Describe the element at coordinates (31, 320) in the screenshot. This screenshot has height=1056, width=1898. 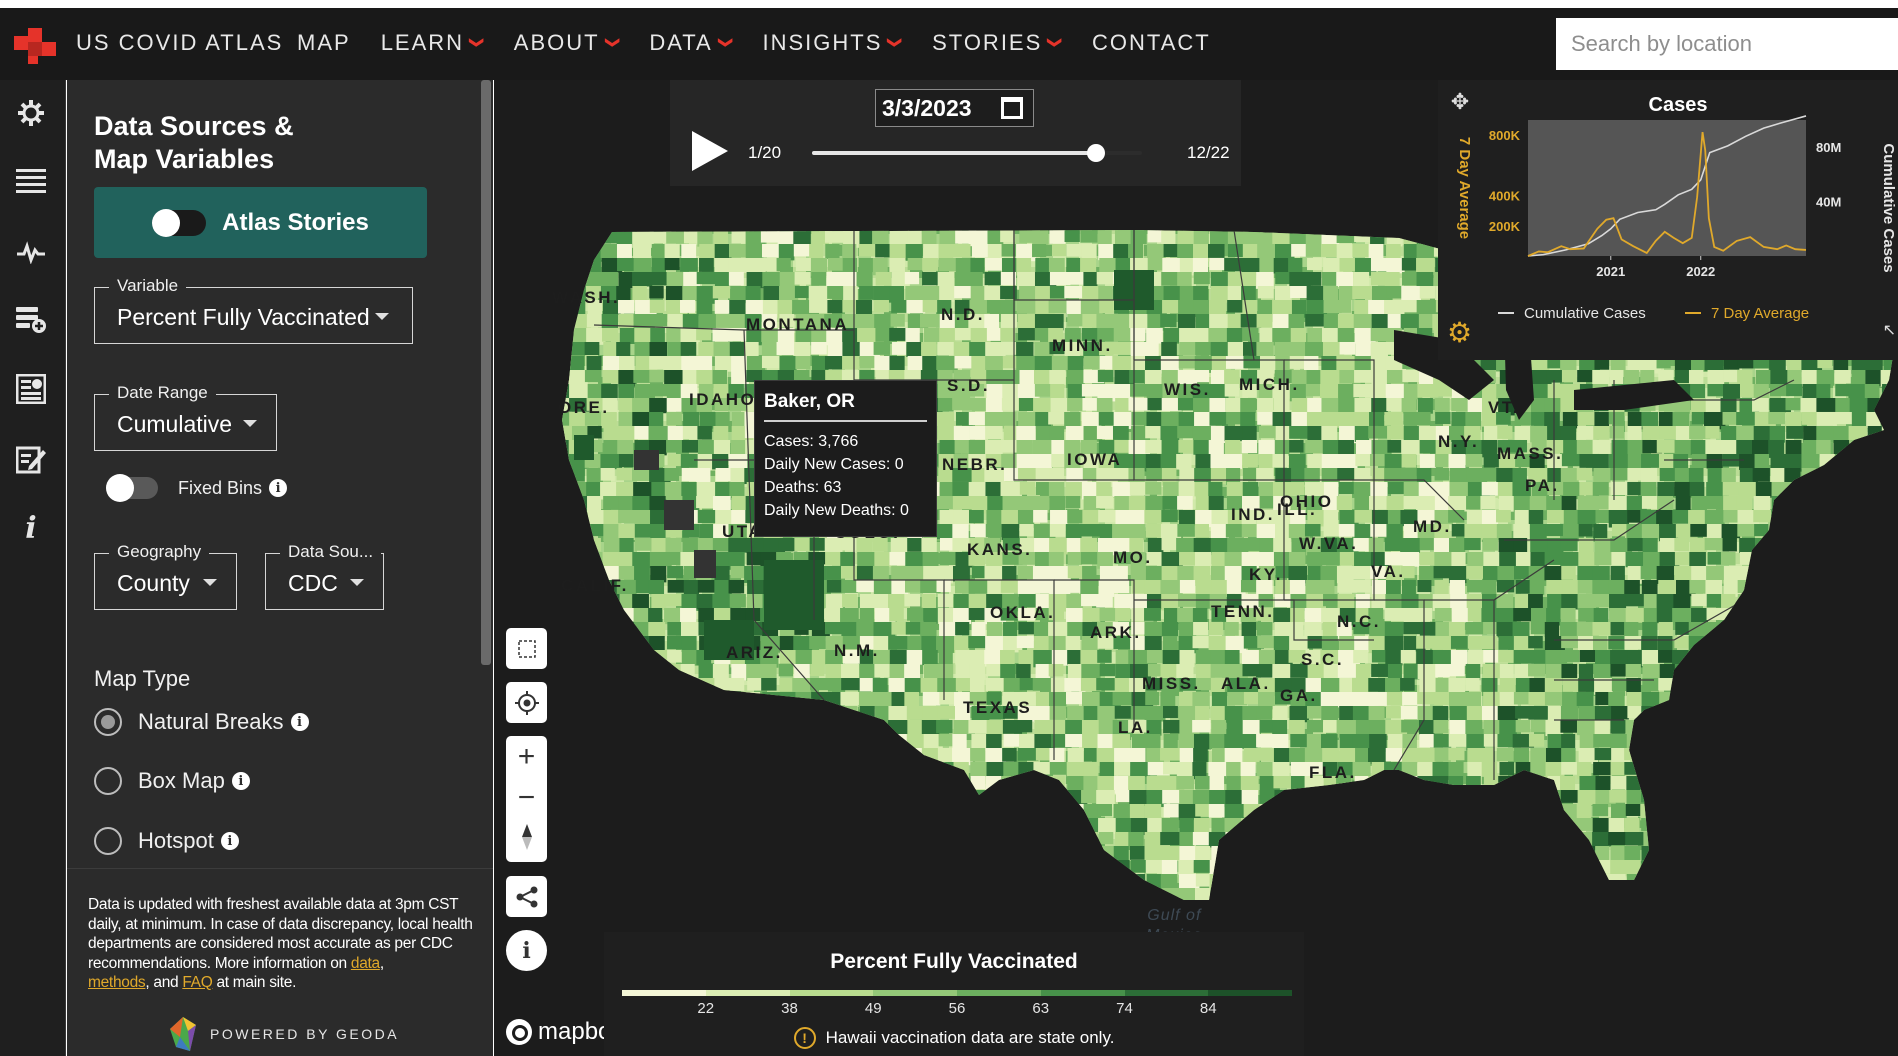
I see `add-data-icon` at that location.